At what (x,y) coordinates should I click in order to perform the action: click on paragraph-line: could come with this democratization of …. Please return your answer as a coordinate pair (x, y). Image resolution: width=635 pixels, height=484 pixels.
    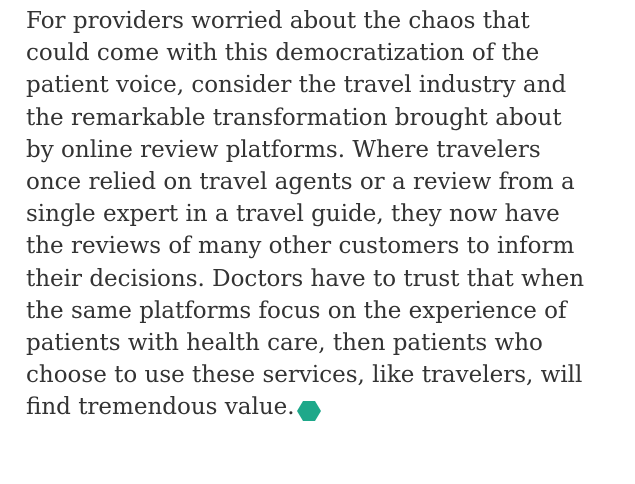
    Looking at the image, I should click on (283, 53).